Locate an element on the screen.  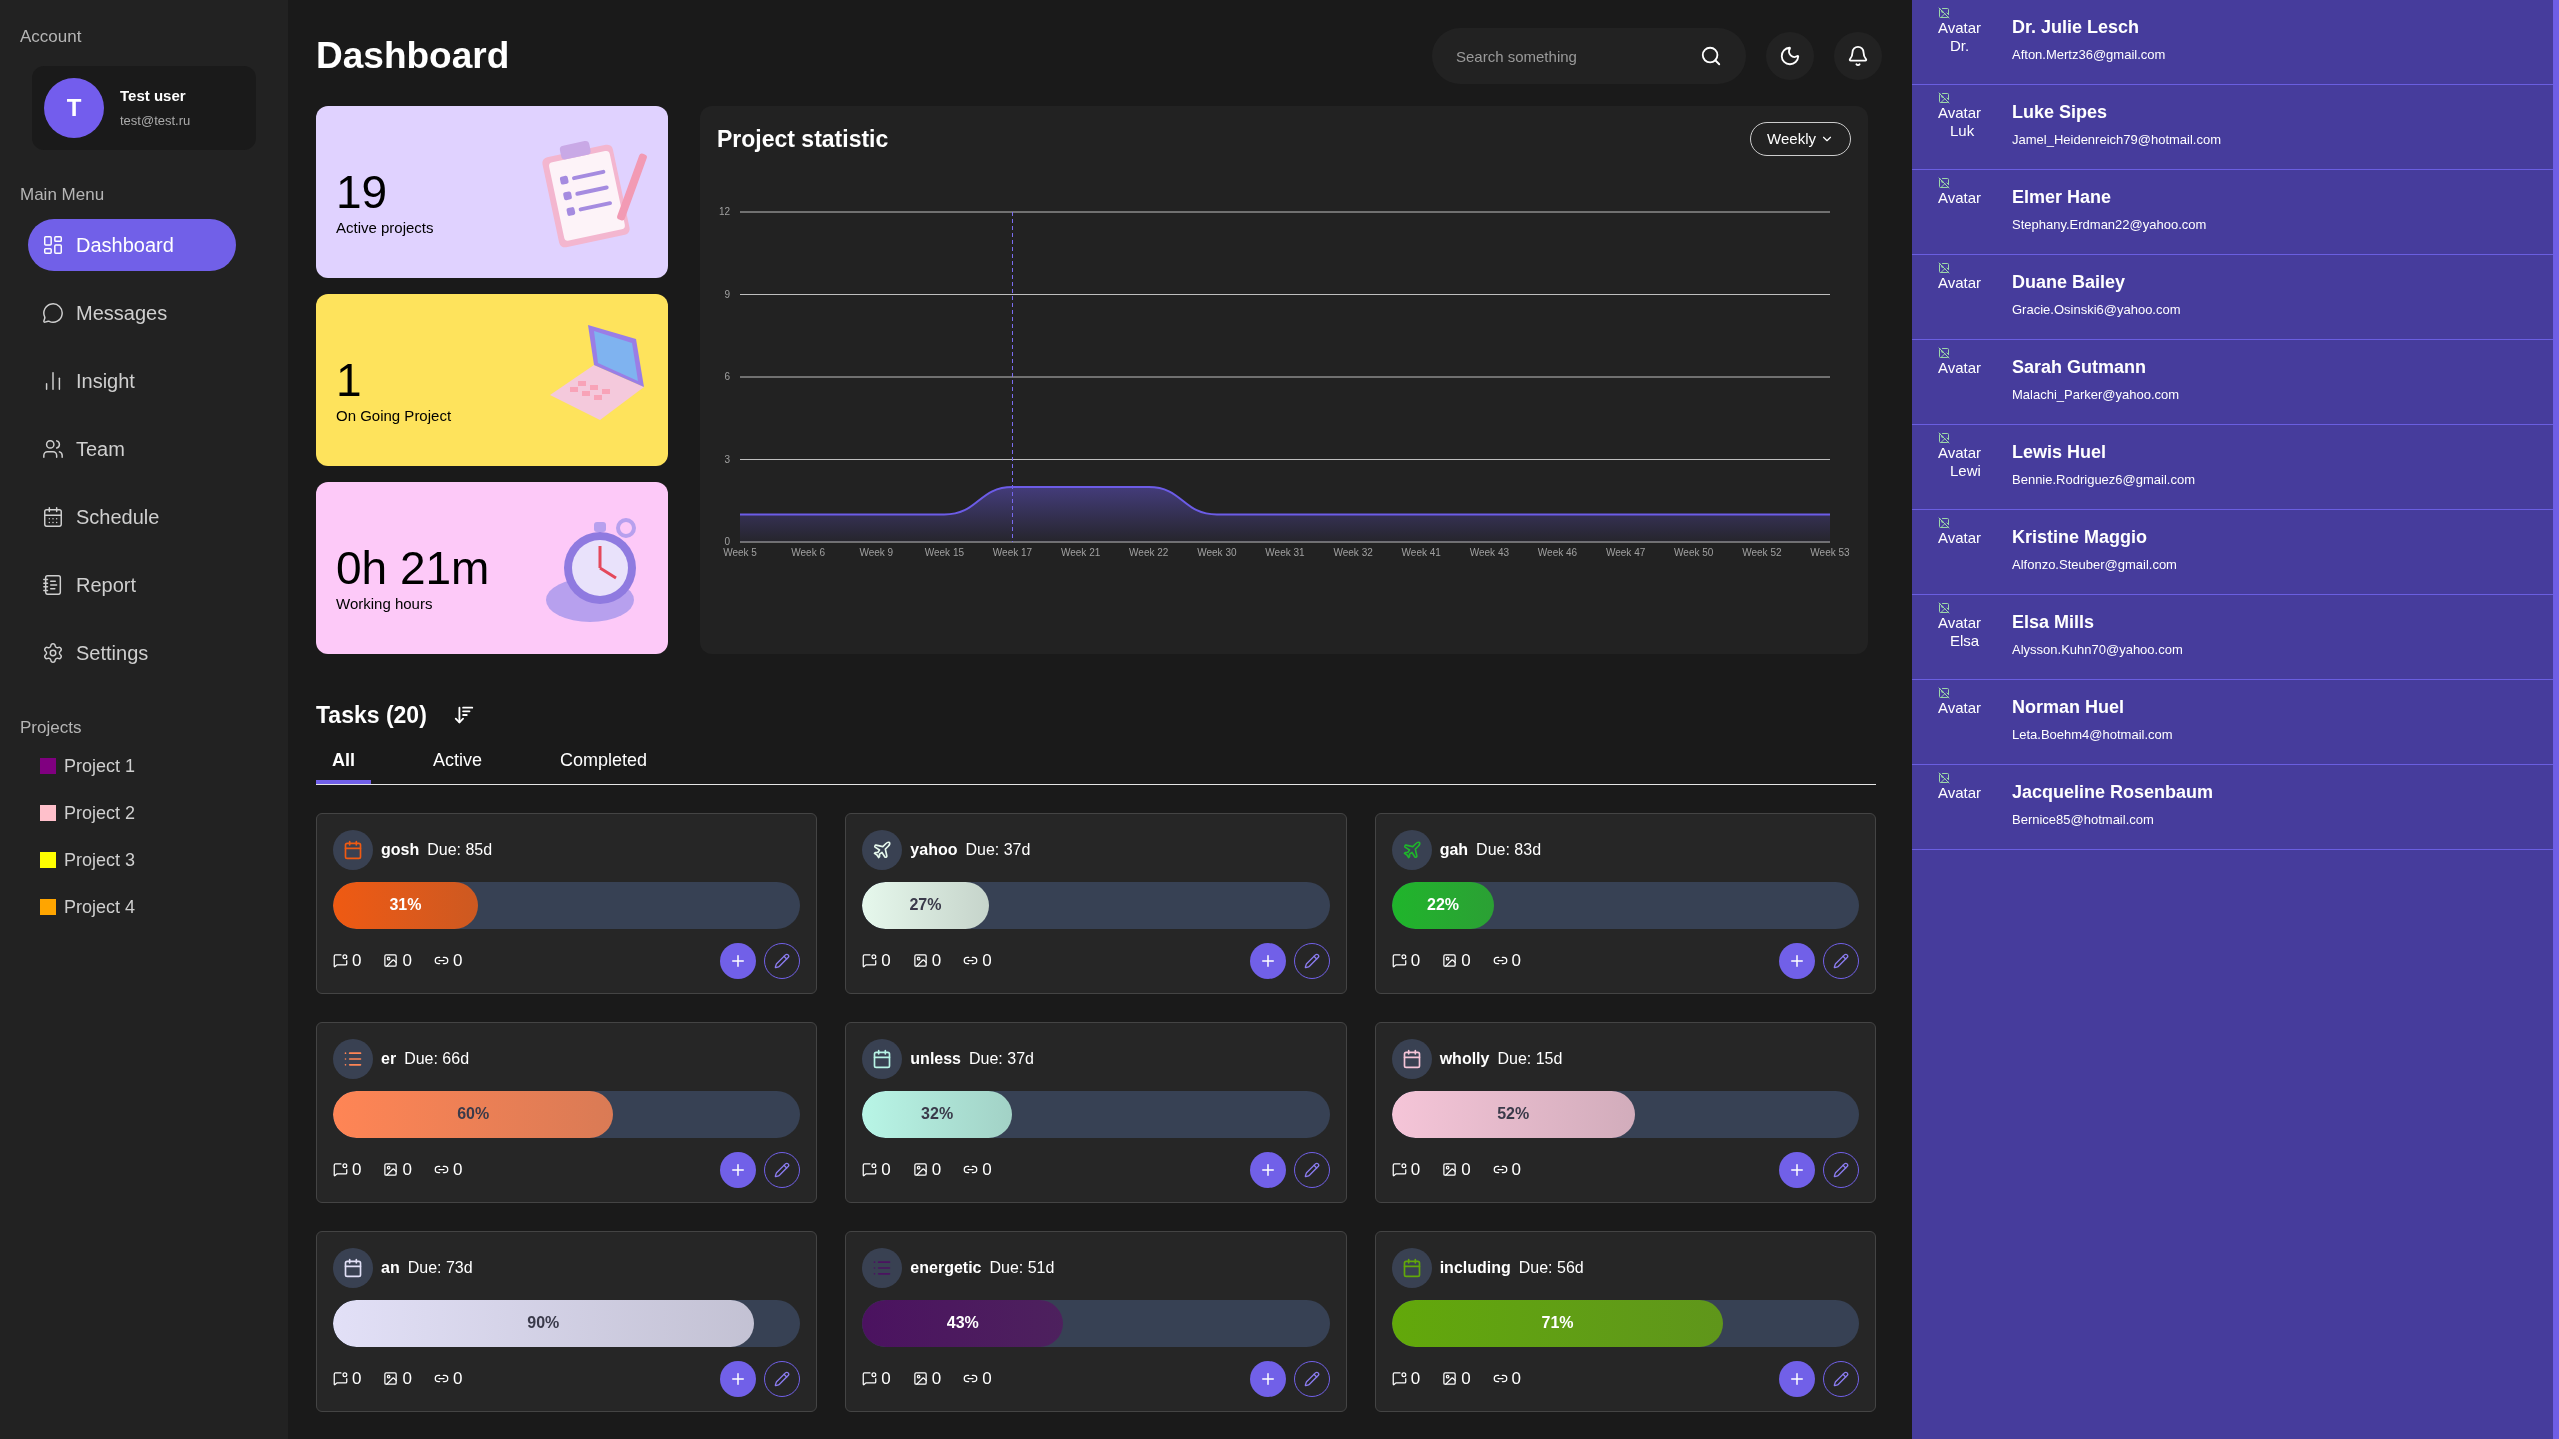
task-due: Due: 56d is located at coordinates (1551, 1267).